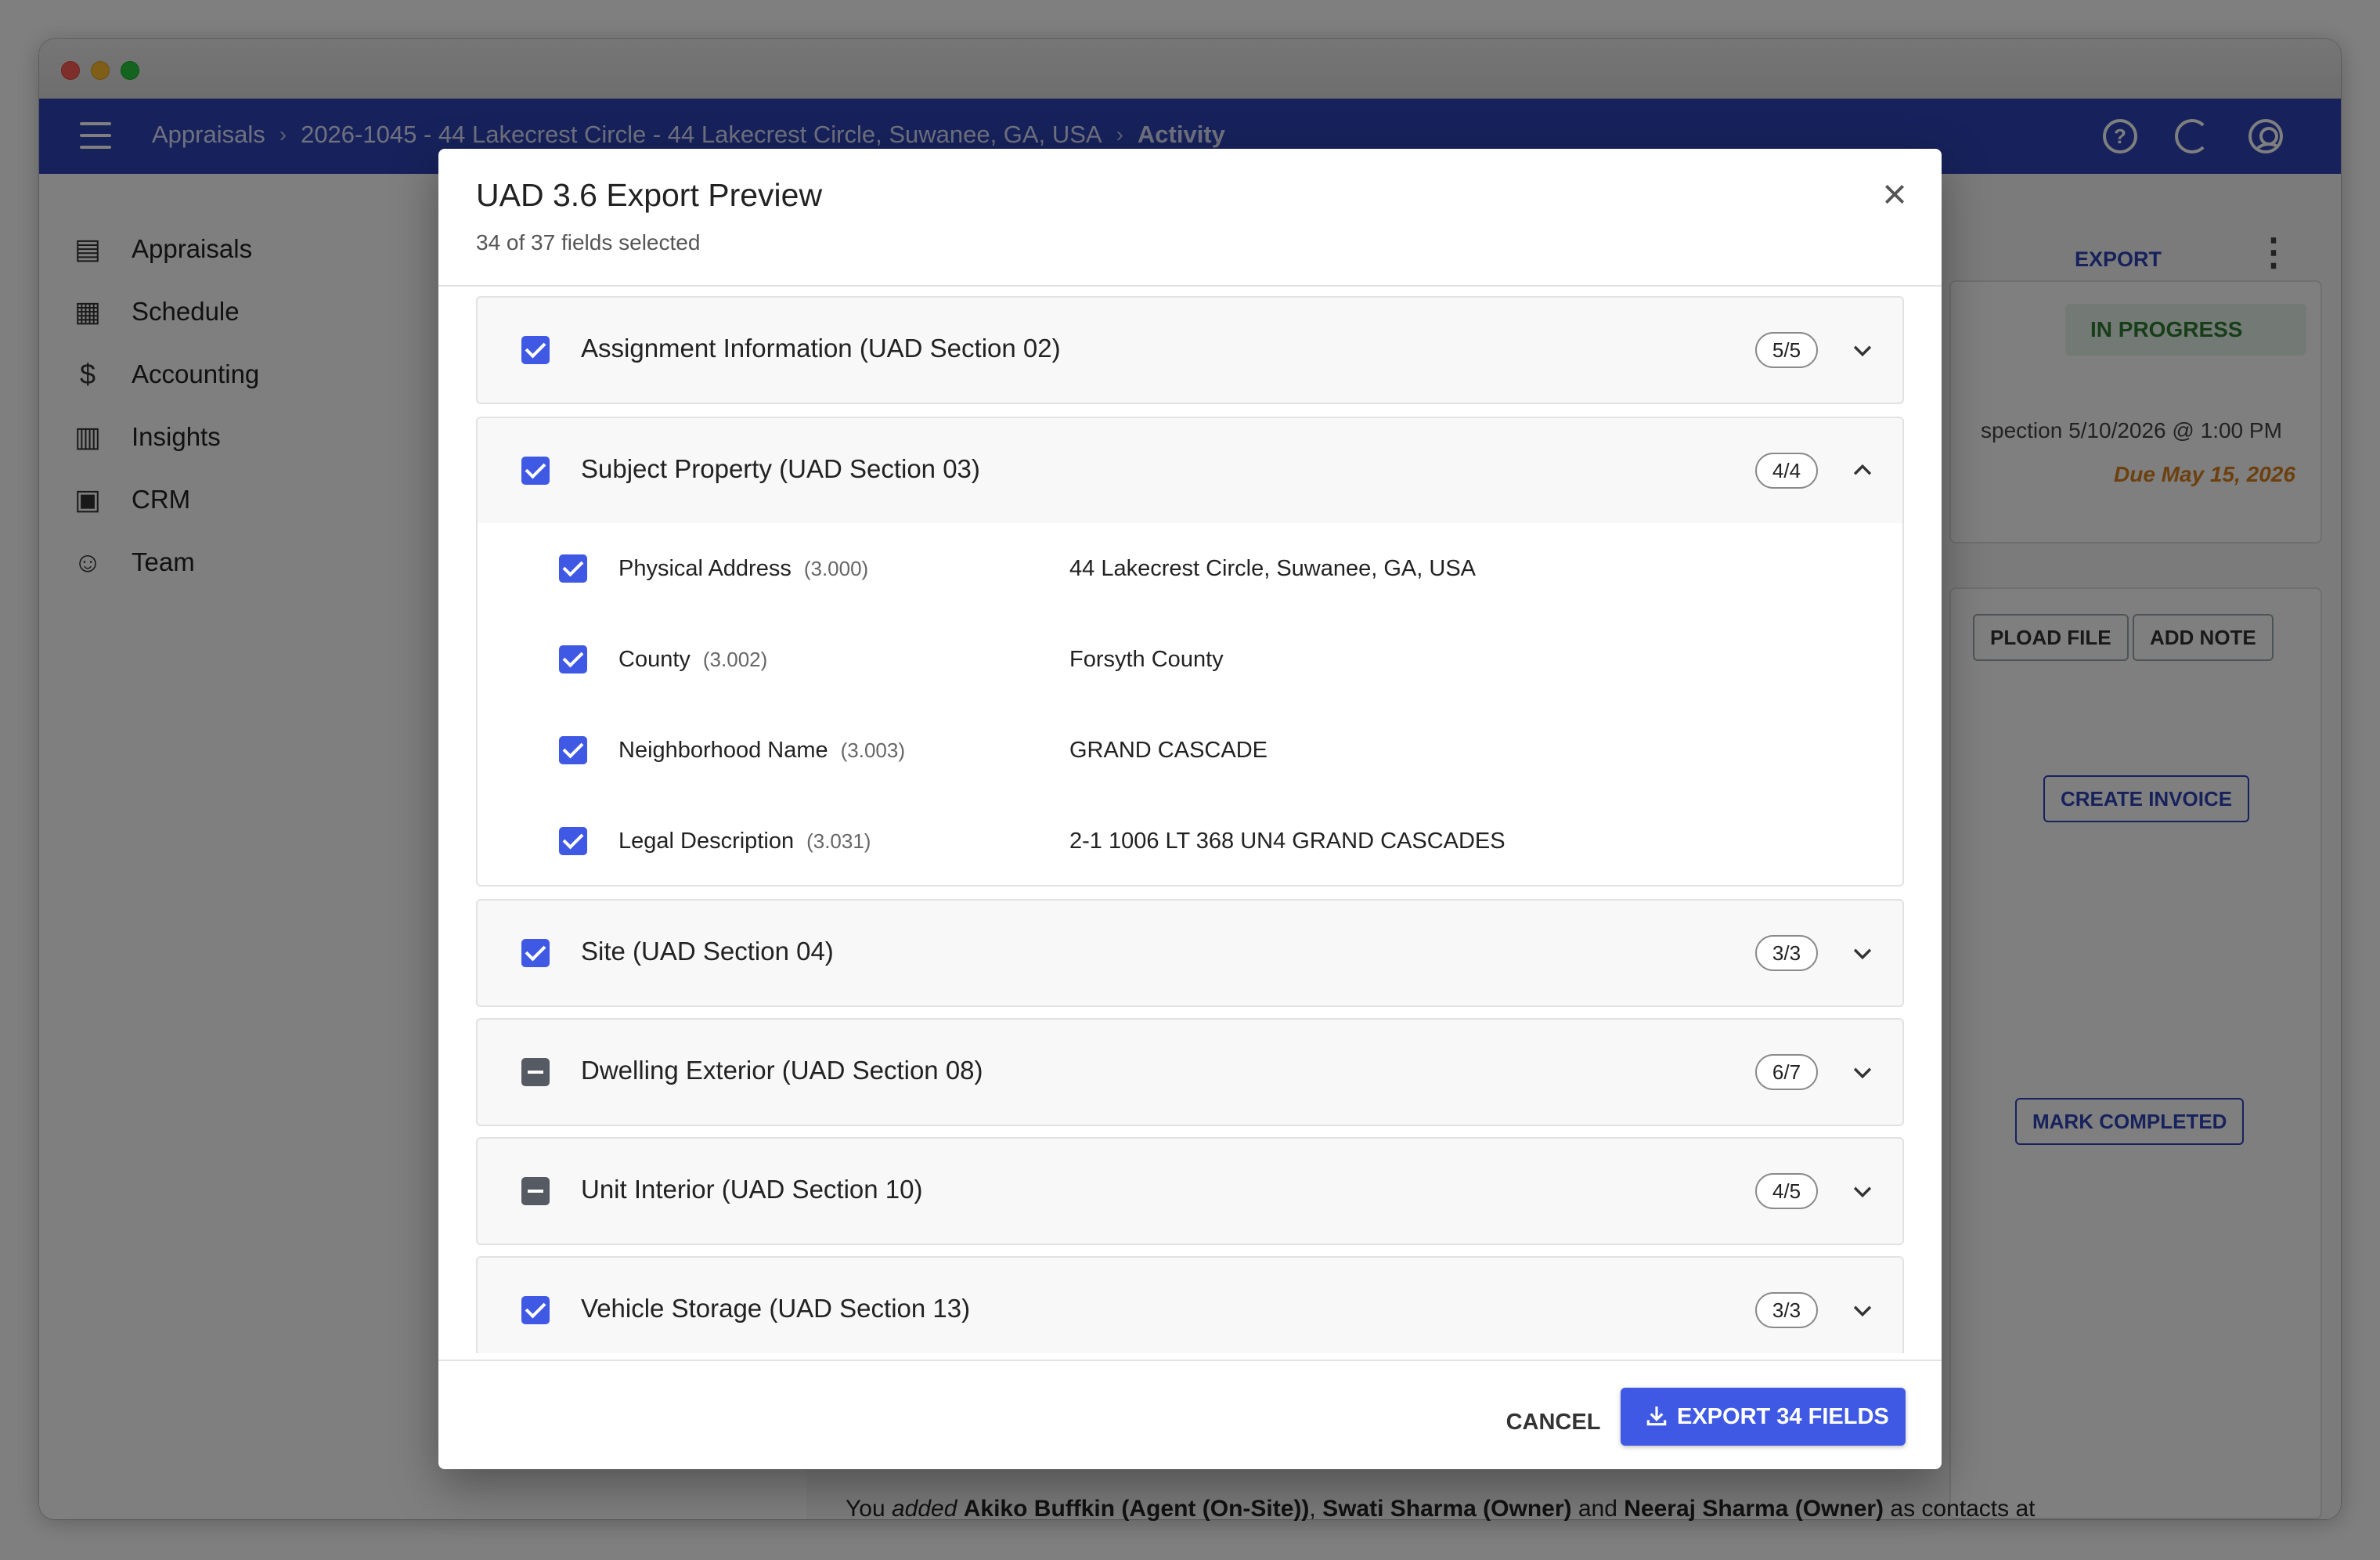 This screenshot has height=1560, width=2380. Describe the element at coordinates (873, 750) in the screenshot. I see `field-code: (3.003)` at that location.